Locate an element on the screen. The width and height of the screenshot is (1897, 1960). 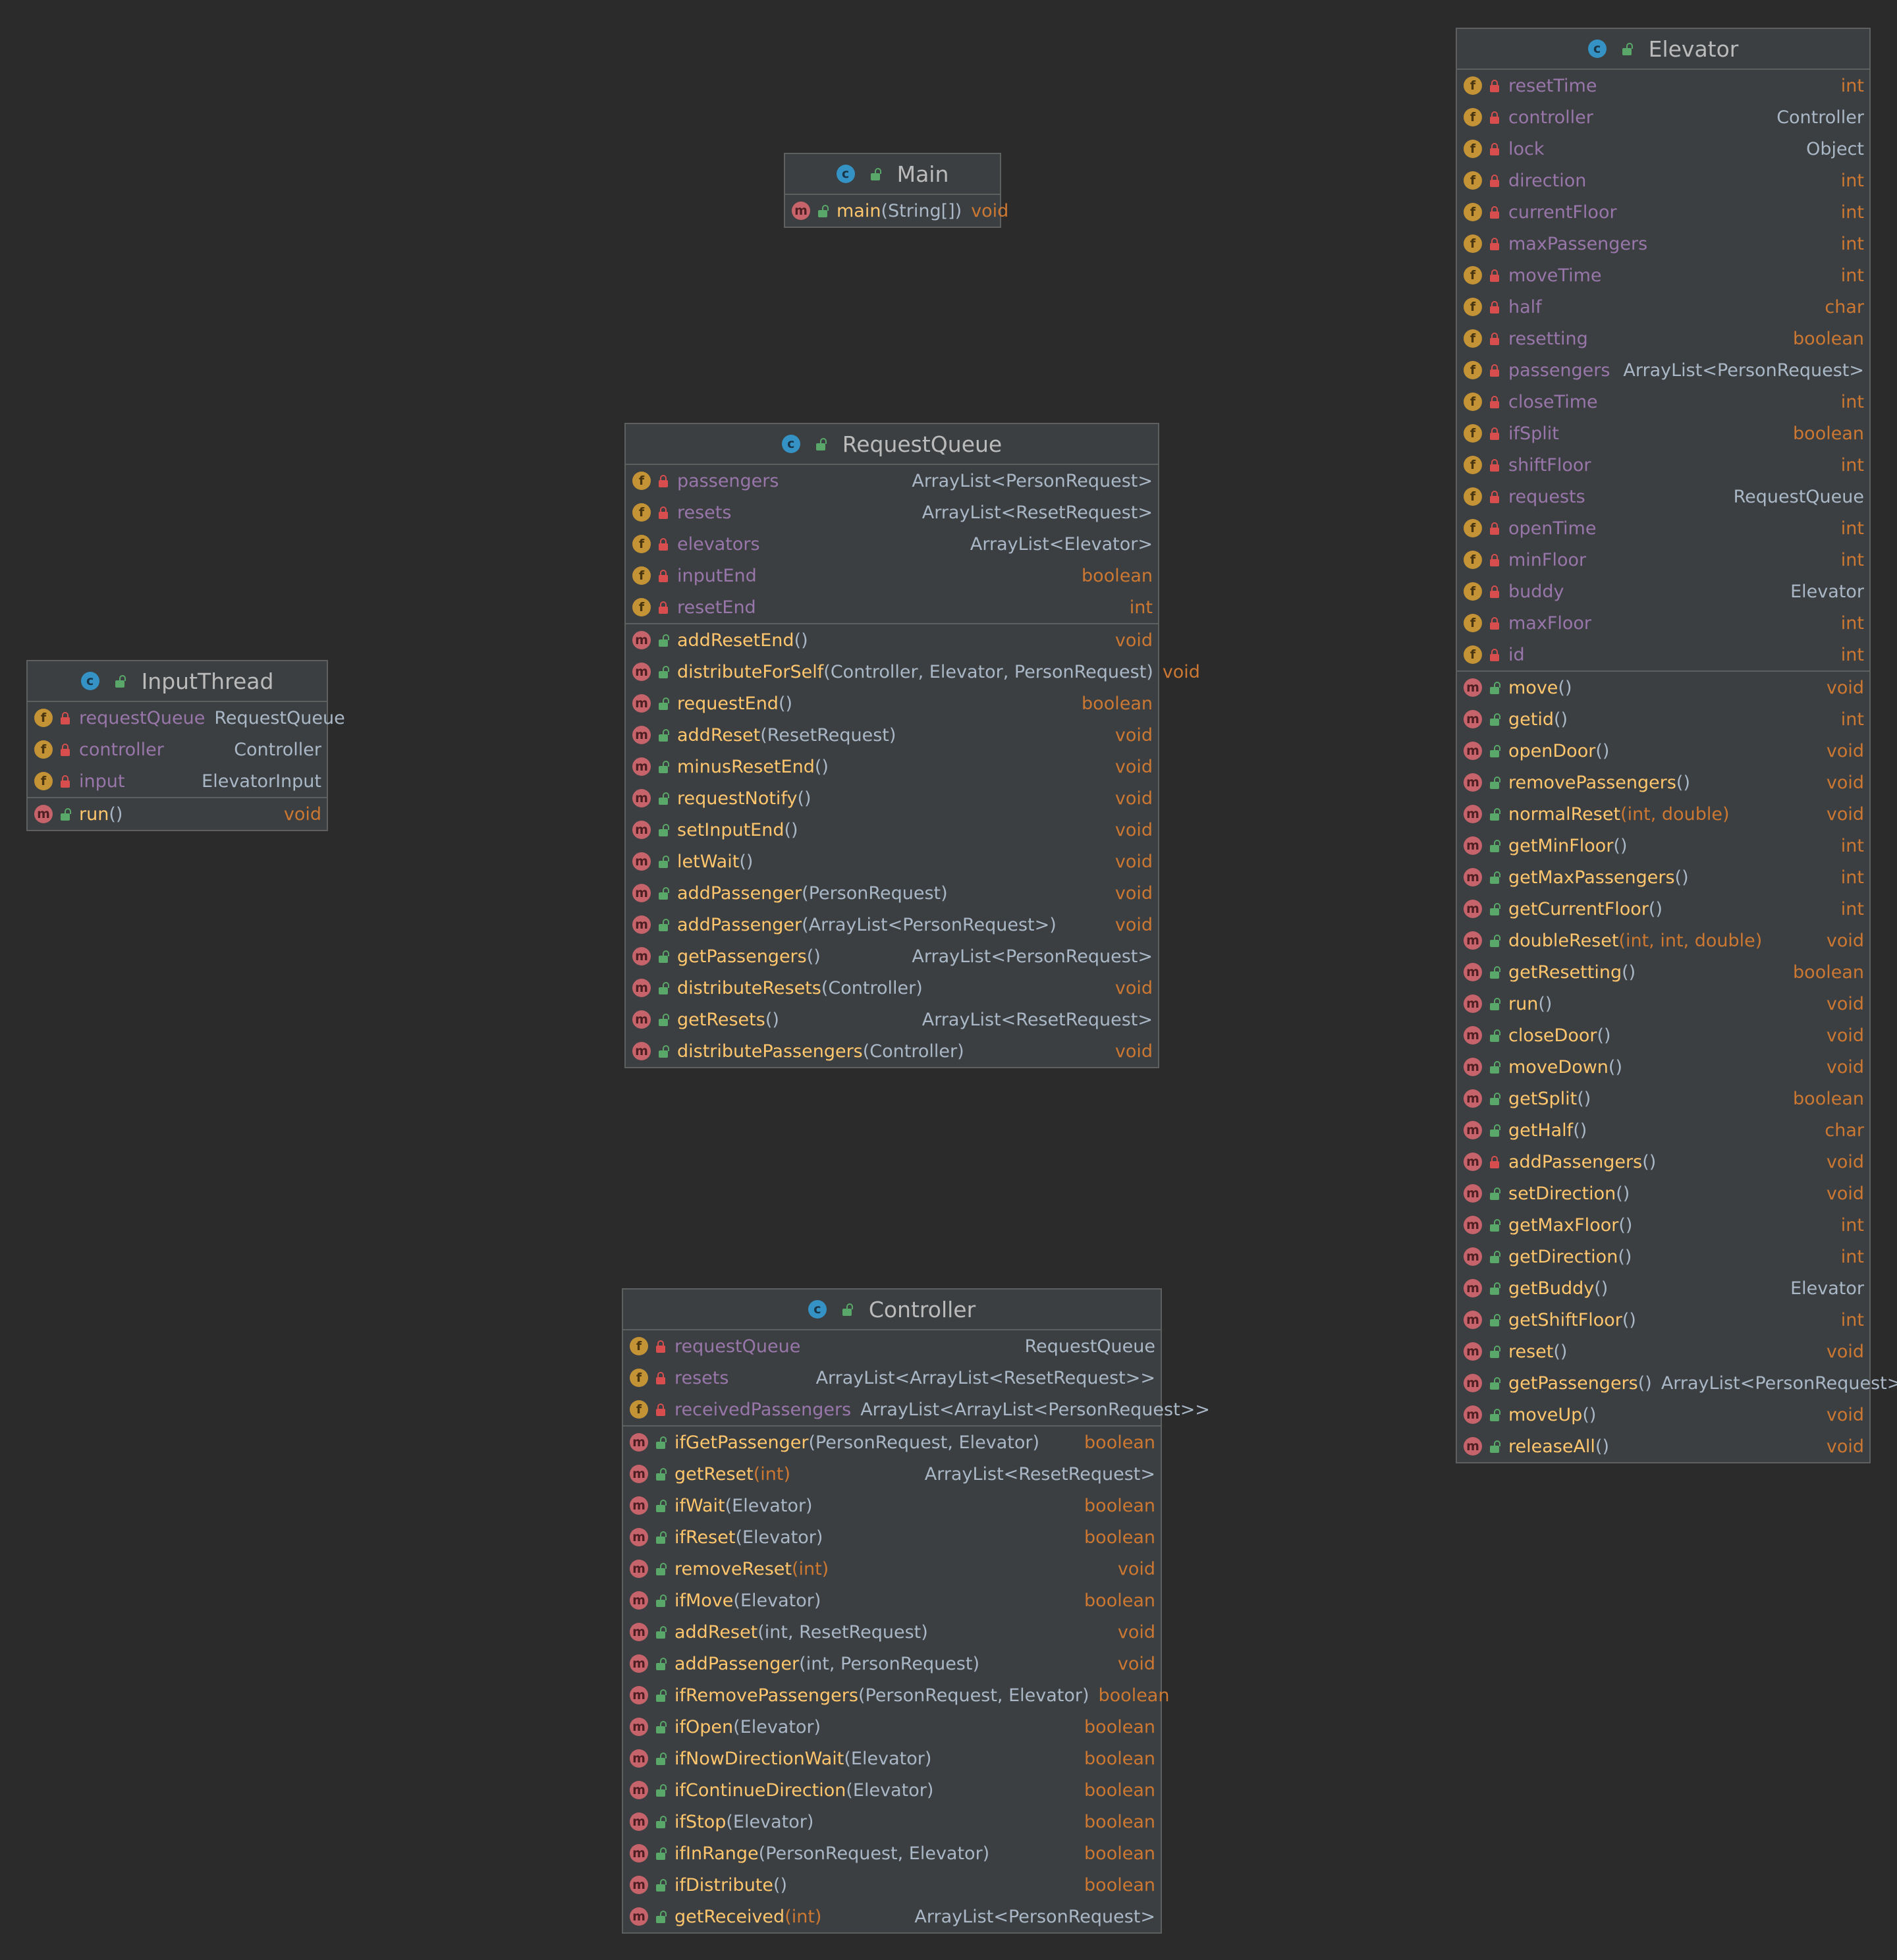
method-row: m ifWait (Elevator) boolean is located at coordinates (892, 1505).